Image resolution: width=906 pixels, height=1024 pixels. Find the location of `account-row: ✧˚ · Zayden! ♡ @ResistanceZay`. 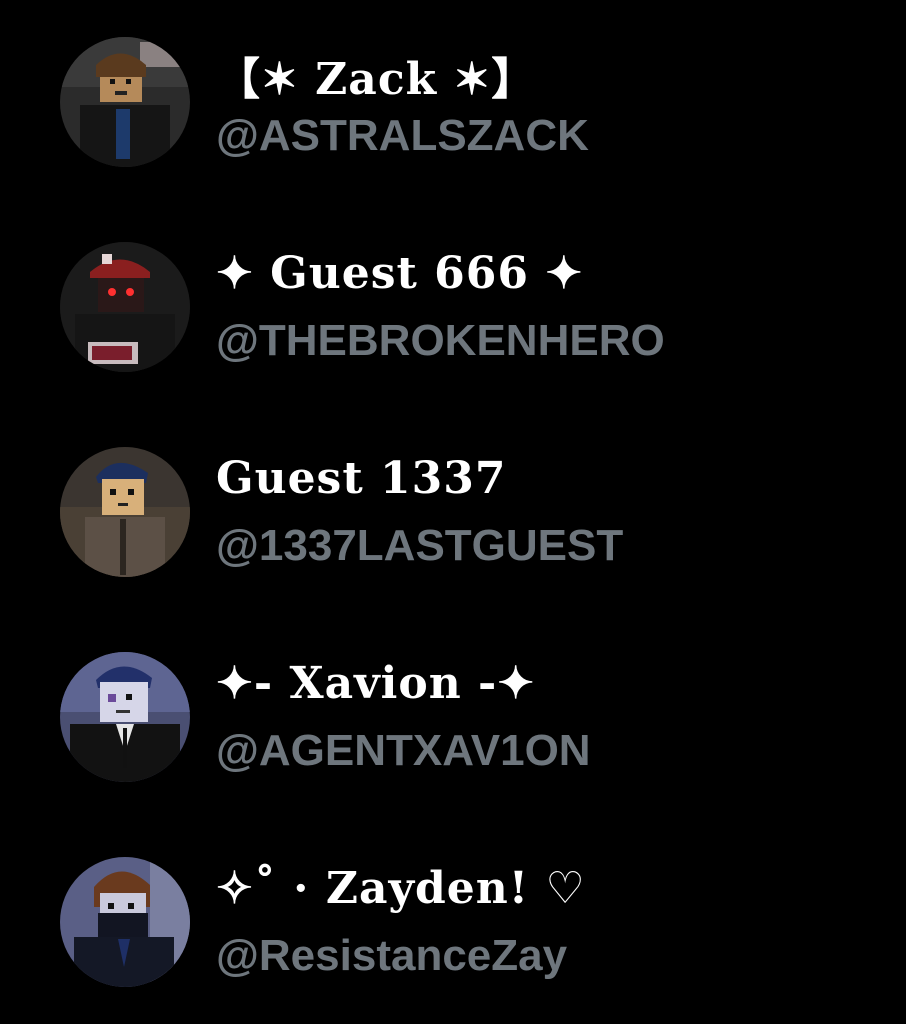

account-row: ✧˚ · Zayden! ♡ @ResistanceZay is located at coordinates (453, 927).